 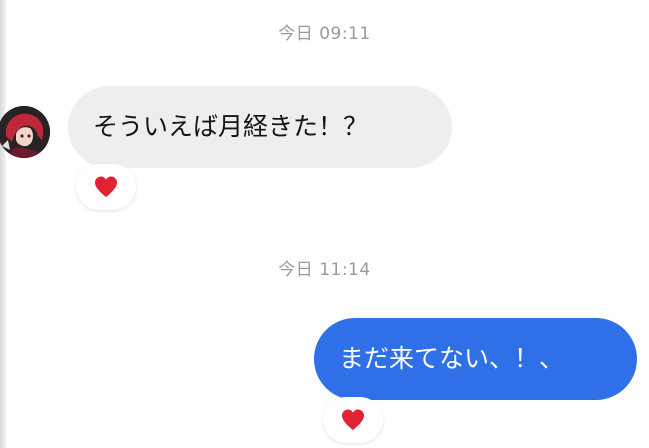 What do you see at coordinates (260, 127) in the screenshot?
I see `incoming-message-bubble: そういえば月経きた！？` at bounding box center [260, 127].